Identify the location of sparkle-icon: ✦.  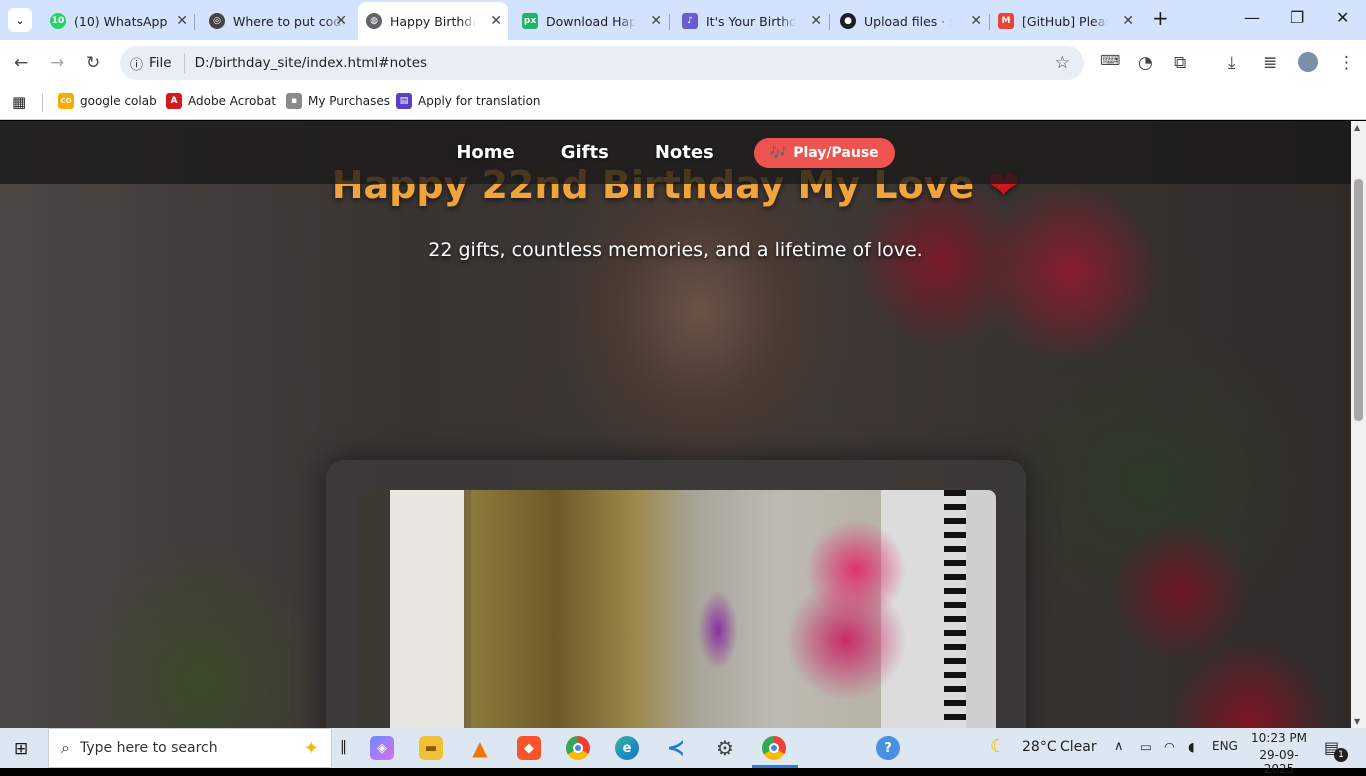
(311, 748).